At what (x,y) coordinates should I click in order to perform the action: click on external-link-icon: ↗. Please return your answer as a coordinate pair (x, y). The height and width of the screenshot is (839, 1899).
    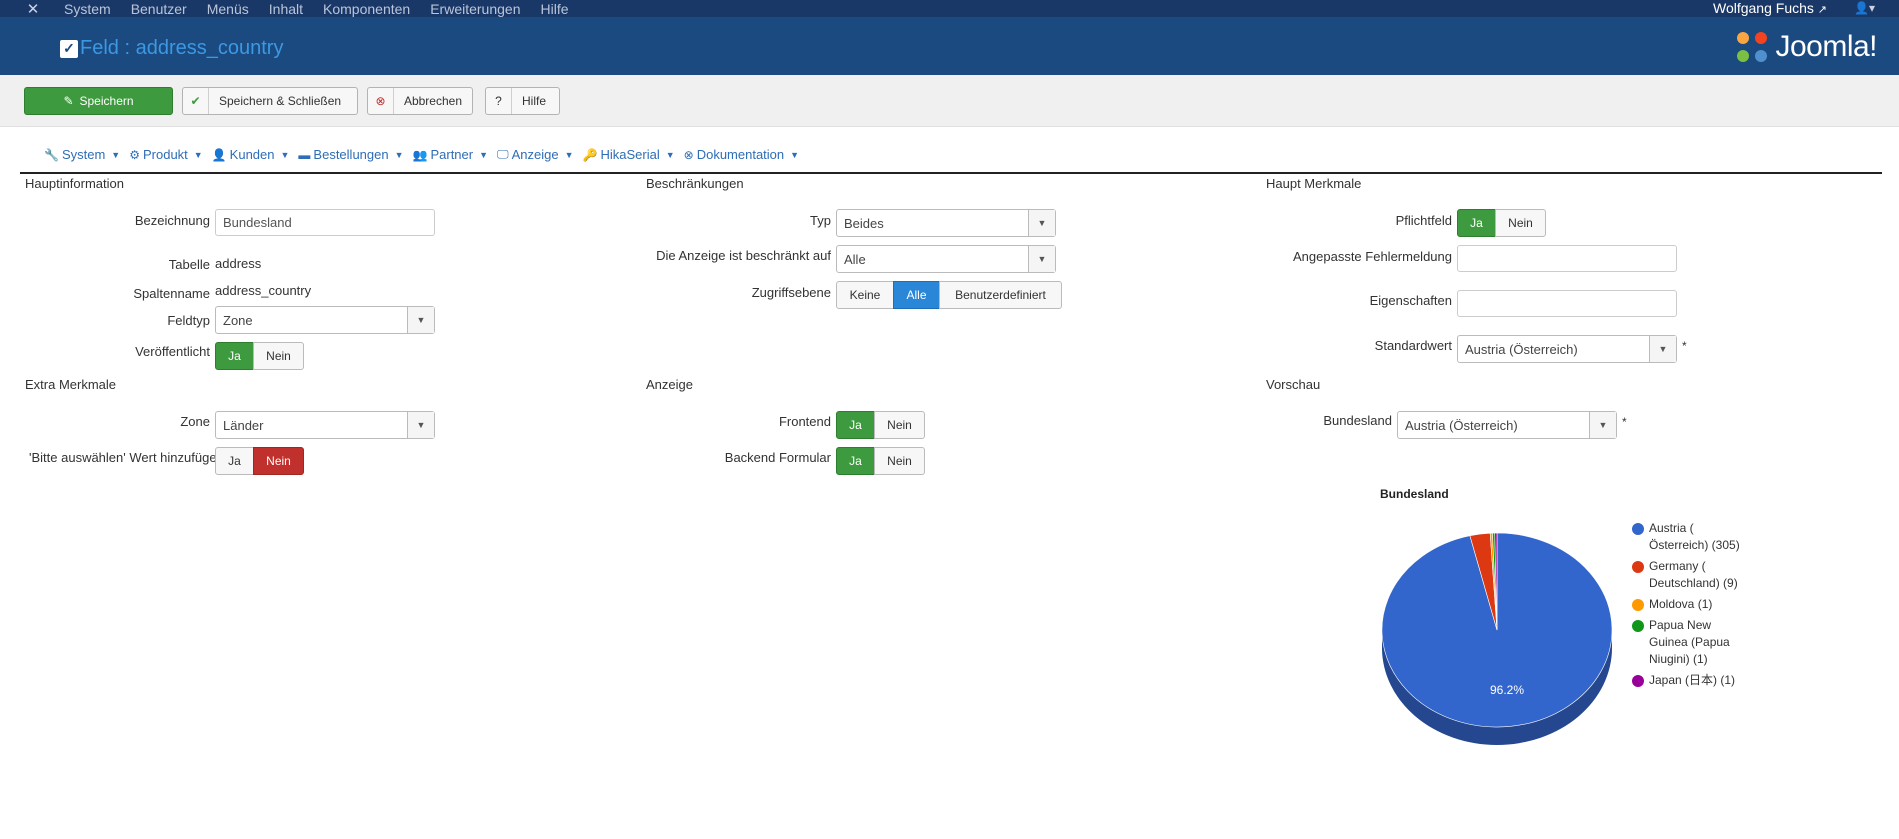
    Looking at the image, I should click on (1822, 10).